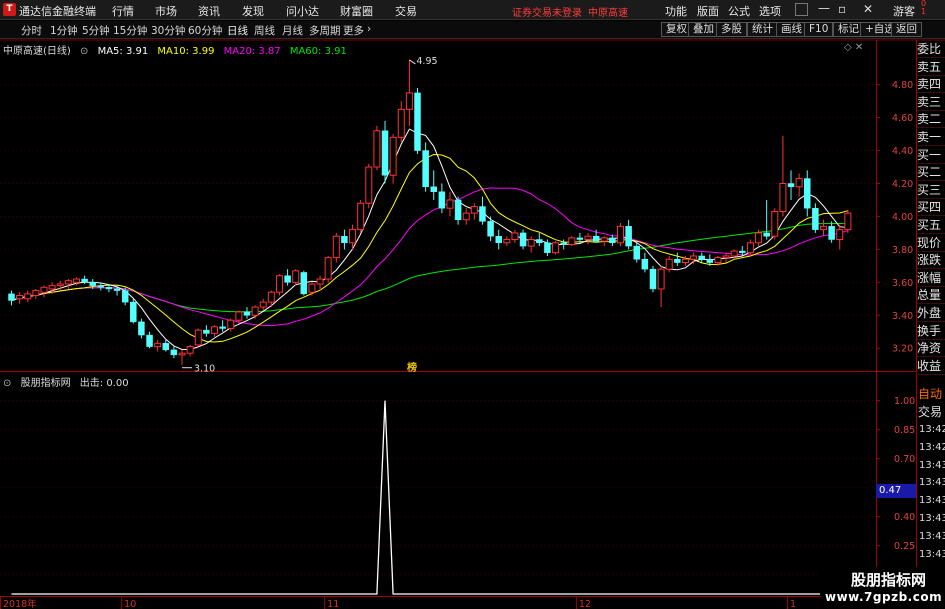  Describe the element at coordinates (333, 604) in the screenshot. I see `date-label: 11` at that location.